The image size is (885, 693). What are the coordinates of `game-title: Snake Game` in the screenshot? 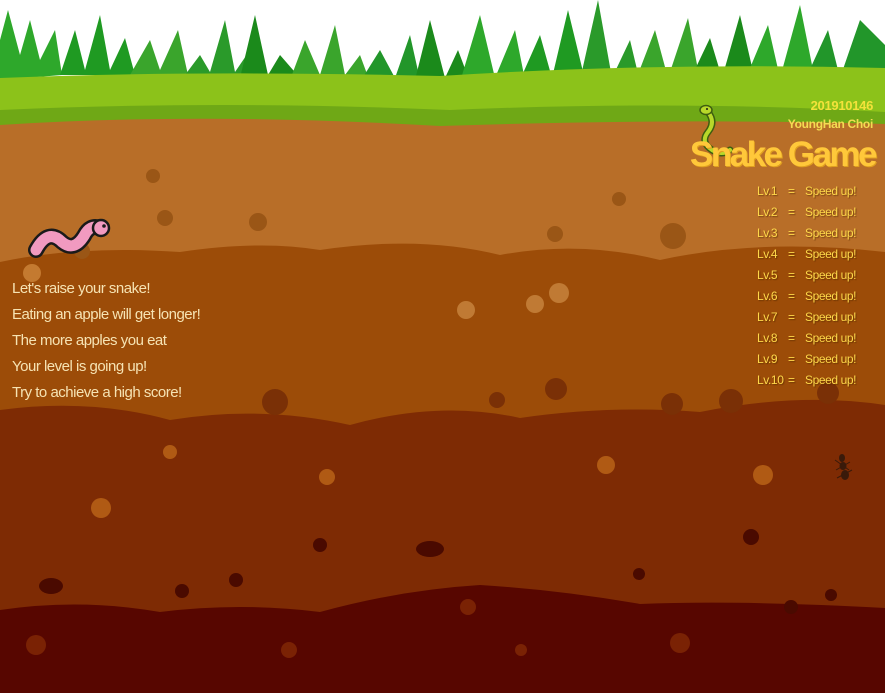 It's located at (783, 154).